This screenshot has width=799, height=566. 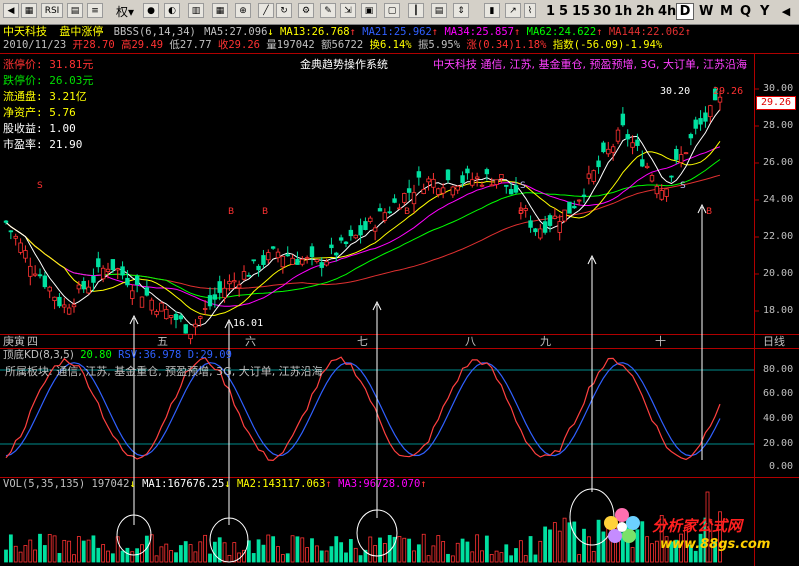 What do you see at coordinates (675, 91) in the screenshot?
I see `high-label: 30.20` at bounding box center [675, 91].